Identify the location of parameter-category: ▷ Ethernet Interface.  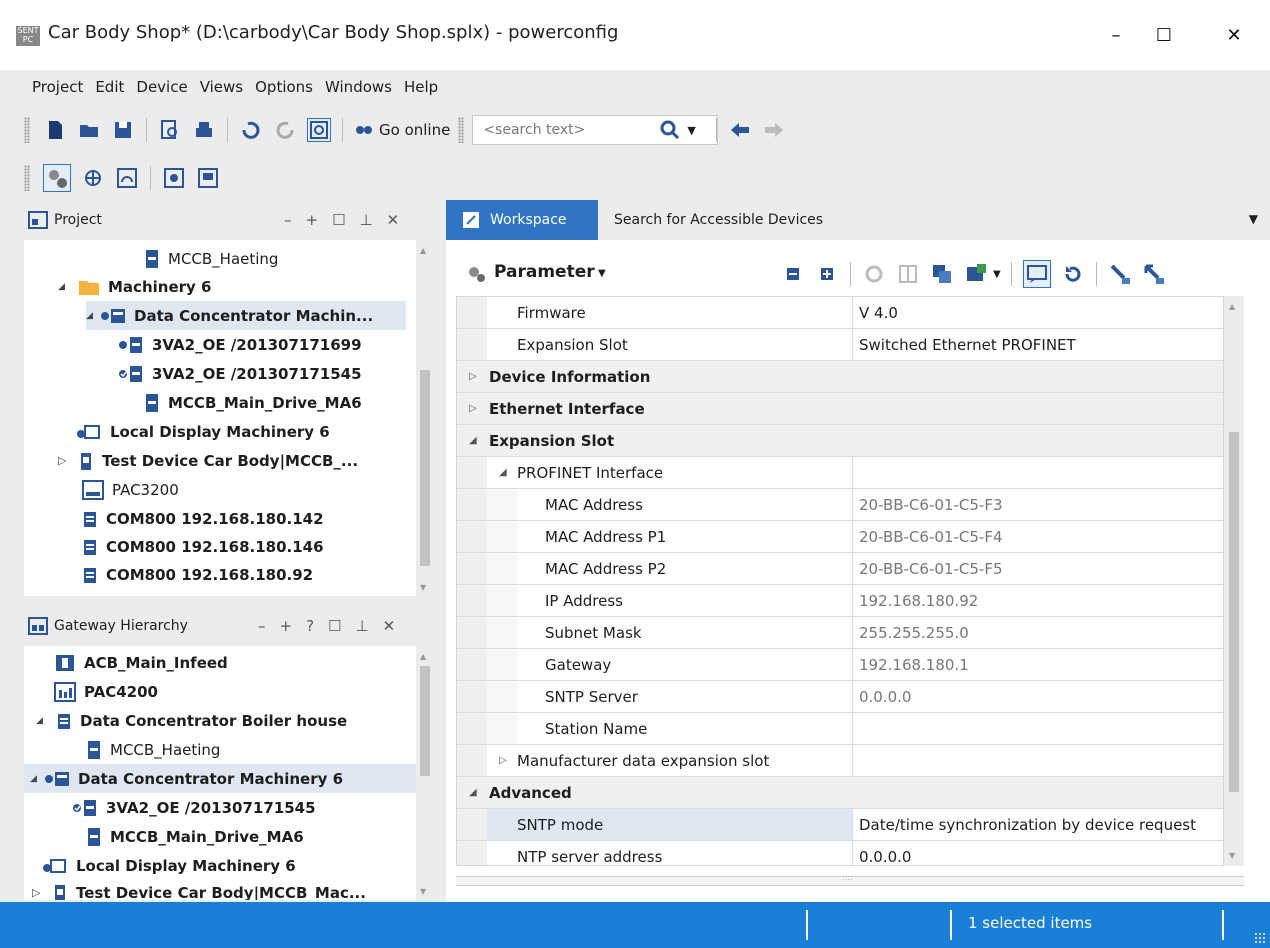
(840, 409).